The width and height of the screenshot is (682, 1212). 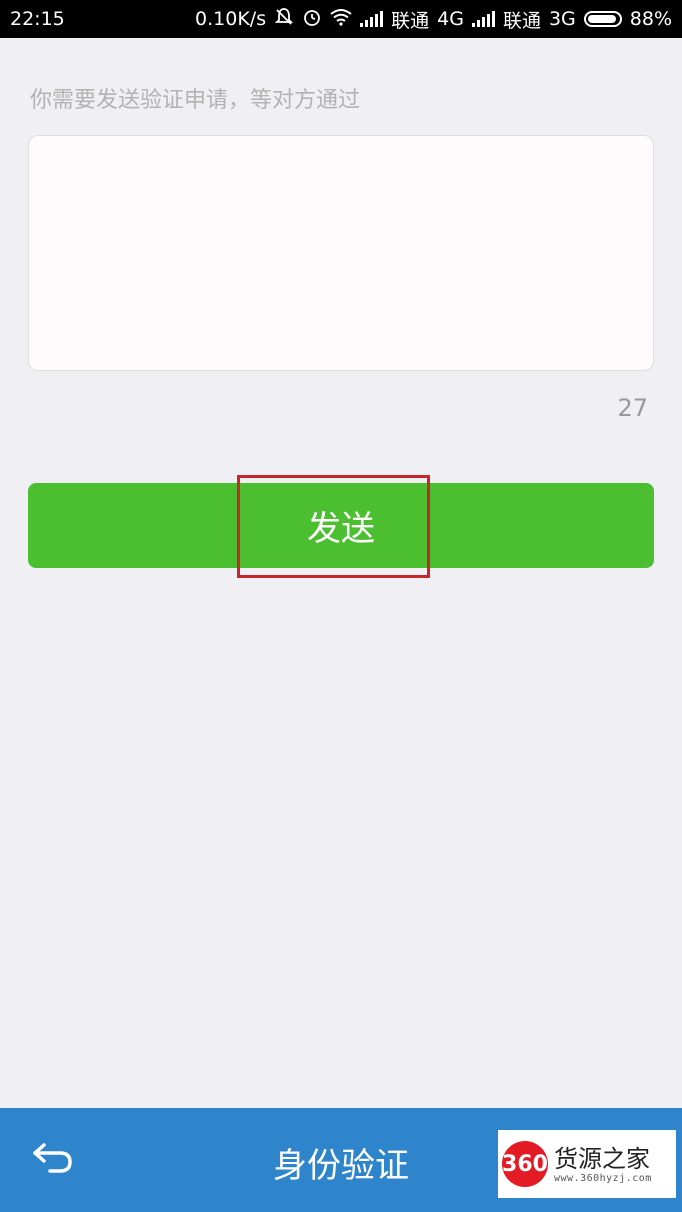 I want to click on watermark-logo: 360 货源之家 www.360hyzj.com, so click(x=587, y=1164).